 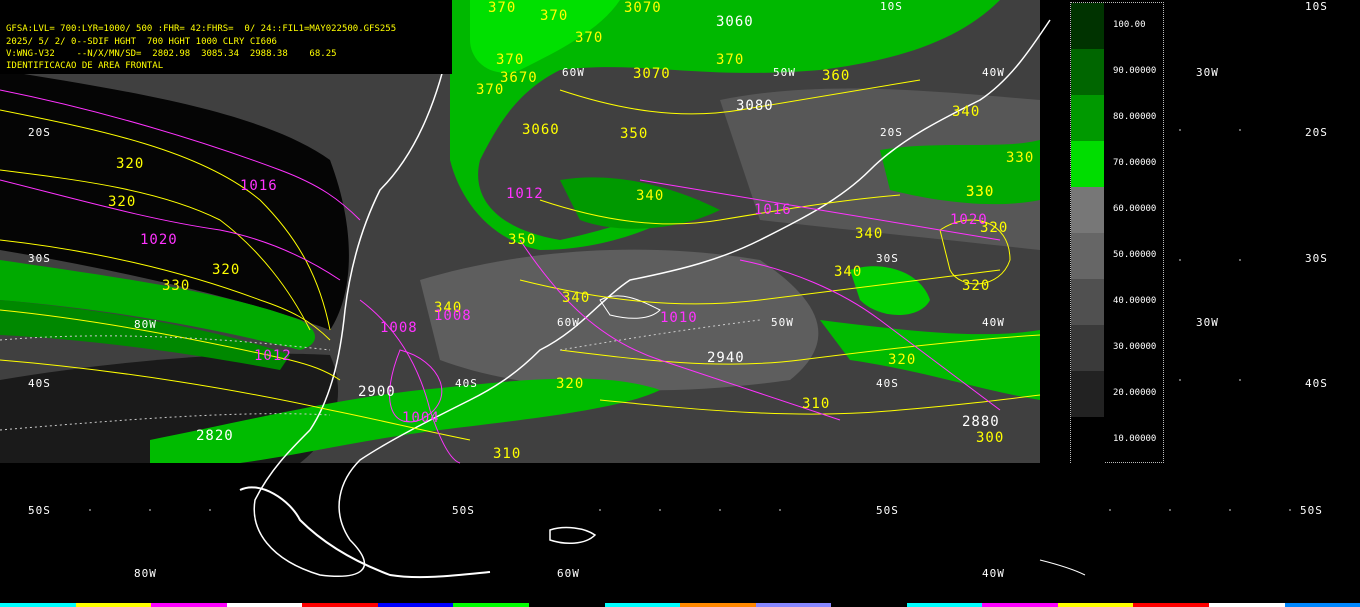 What do you see at coordinates (421, 418) in the screenshot?
I see `pressure-label: 1004` at bounding box center [421, 418].